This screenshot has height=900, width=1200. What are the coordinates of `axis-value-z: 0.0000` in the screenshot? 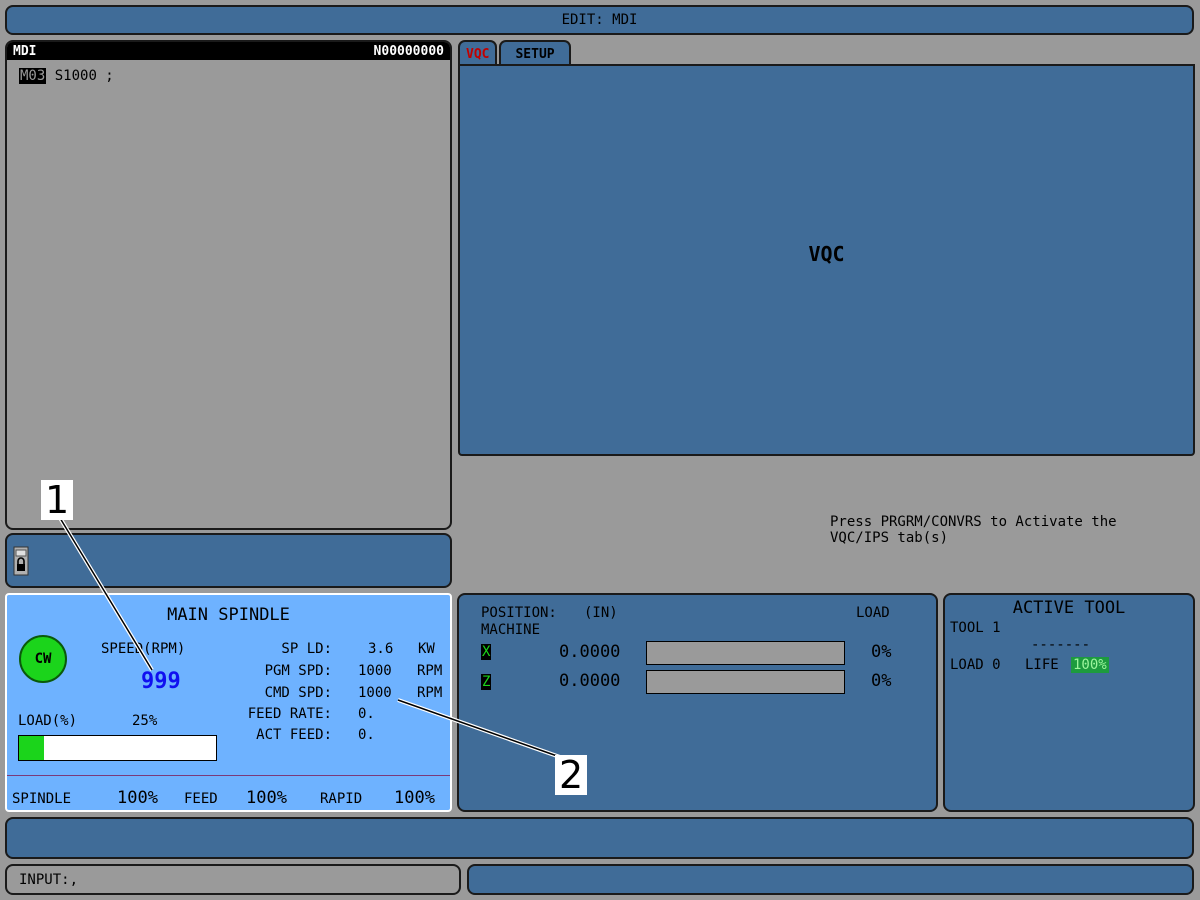 It's located at (590, 681).